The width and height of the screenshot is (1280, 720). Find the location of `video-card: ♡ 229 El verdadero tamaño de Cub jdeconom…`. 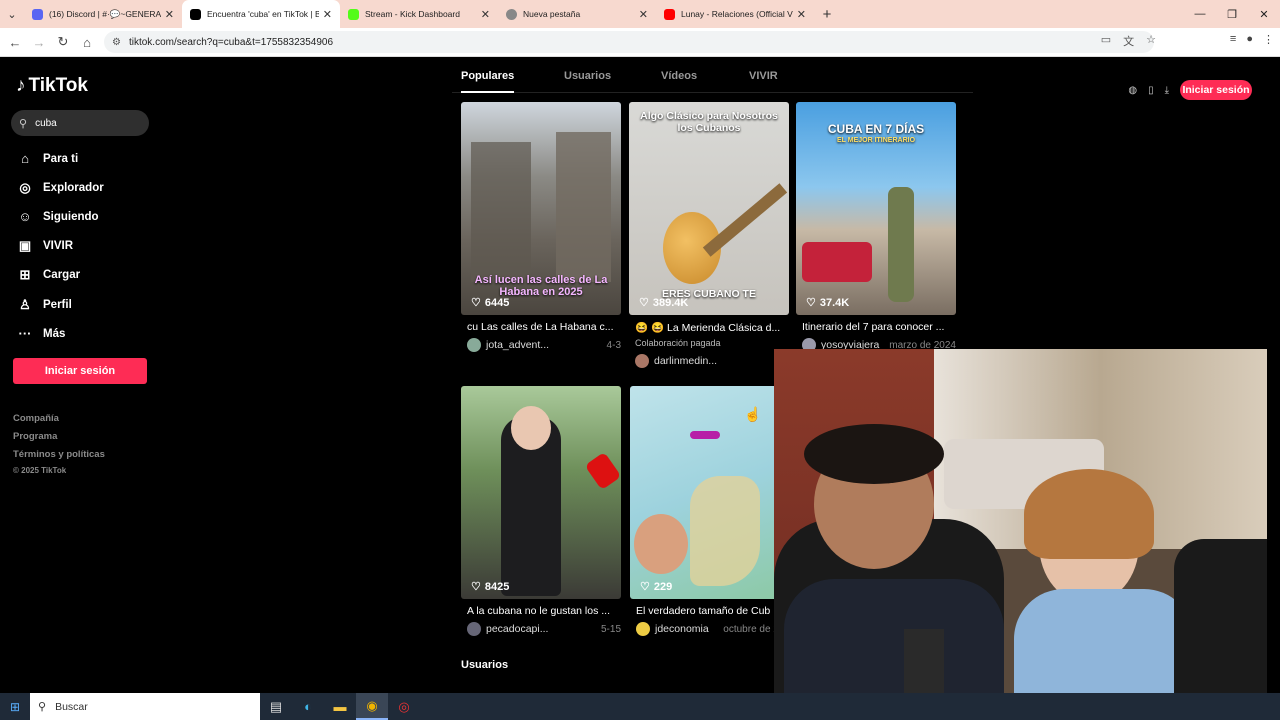

video-card: ♡ 229 El verdadero tamaño de Cub jdeconom… is located at coordinates (710, 513).